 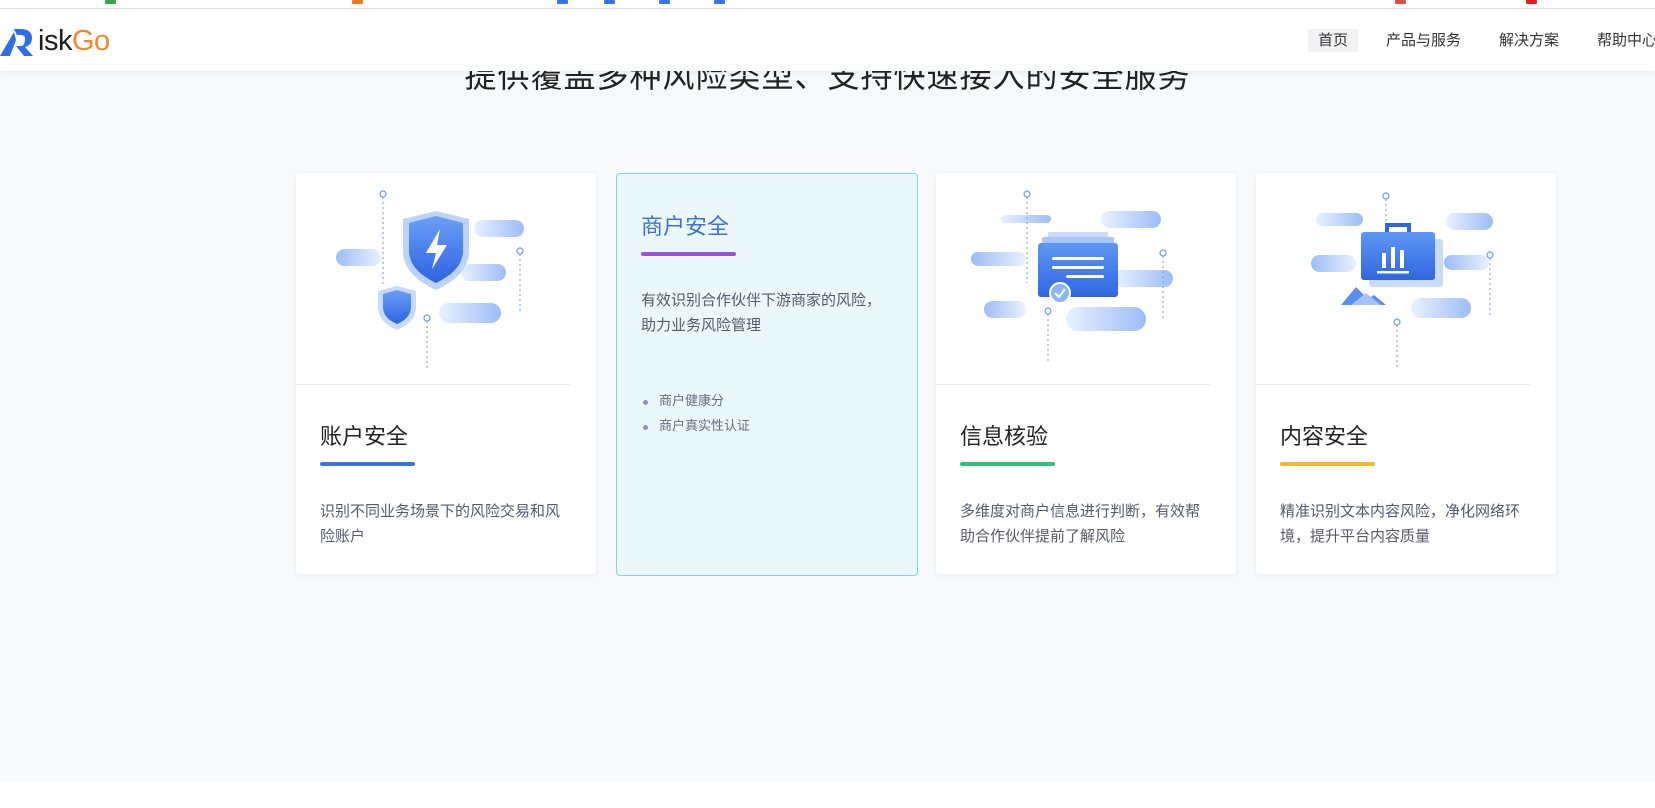 I want to click on feature-list: 商户健康分 商户真实性认证, so click(x=695, y=414).